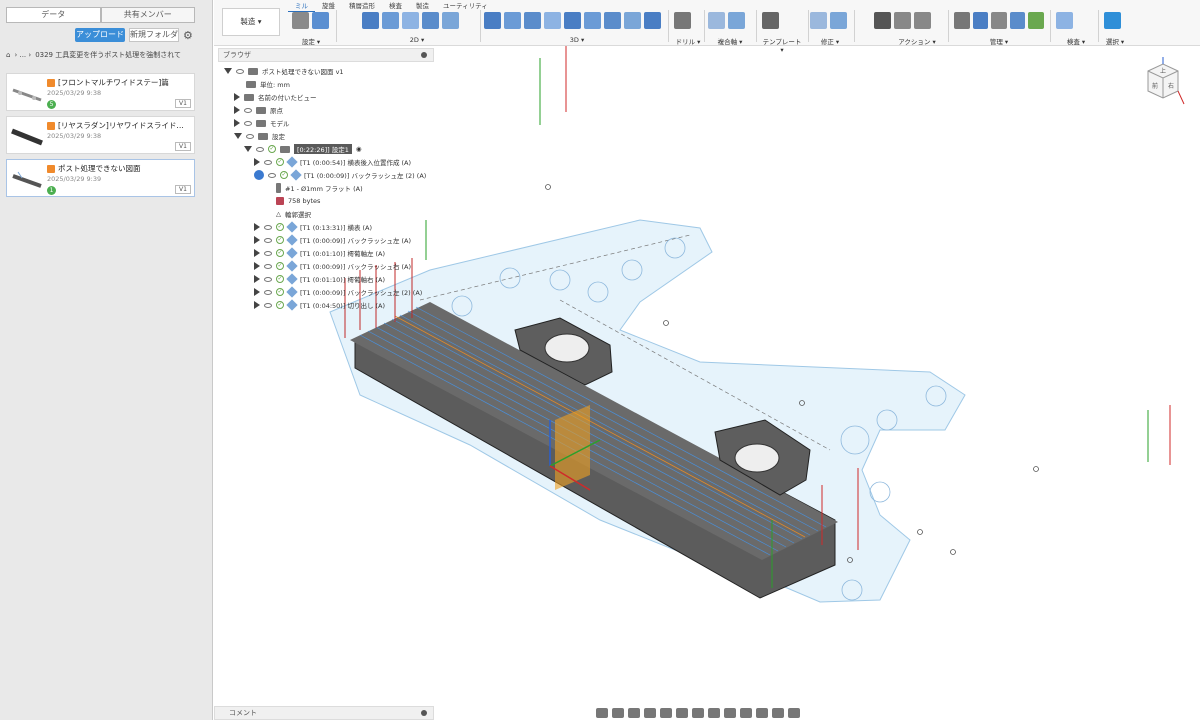 The width and height of the screenshot is (1200, 720). Describe the element at coordinates (258, 110) in the screenshot. I see `tree-item-origin: 原点` at that location.